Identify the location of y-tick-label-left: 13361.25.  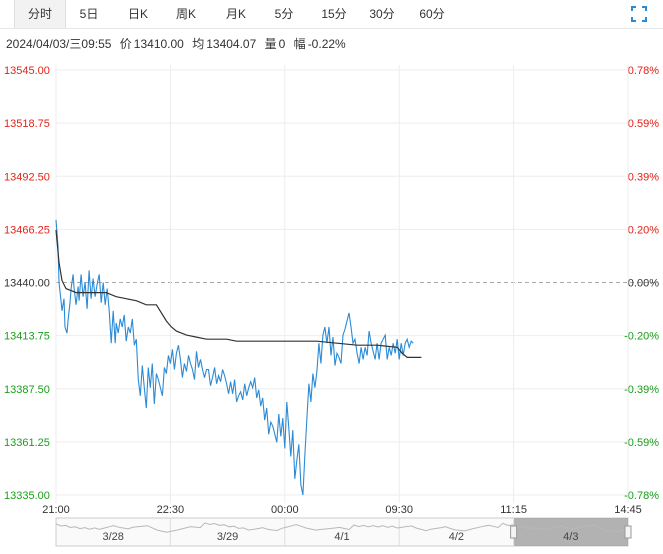
(27, 443).